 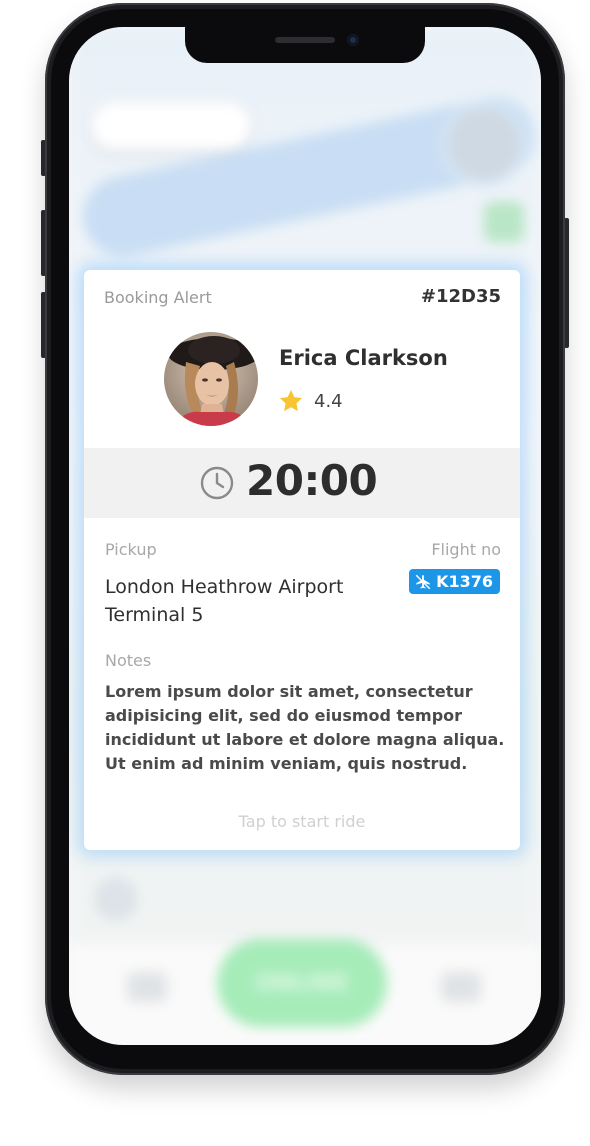 What do you see at coordinates (353, 40) in the screenshot?
I see `front-camera` at bounding box center [353, 40].